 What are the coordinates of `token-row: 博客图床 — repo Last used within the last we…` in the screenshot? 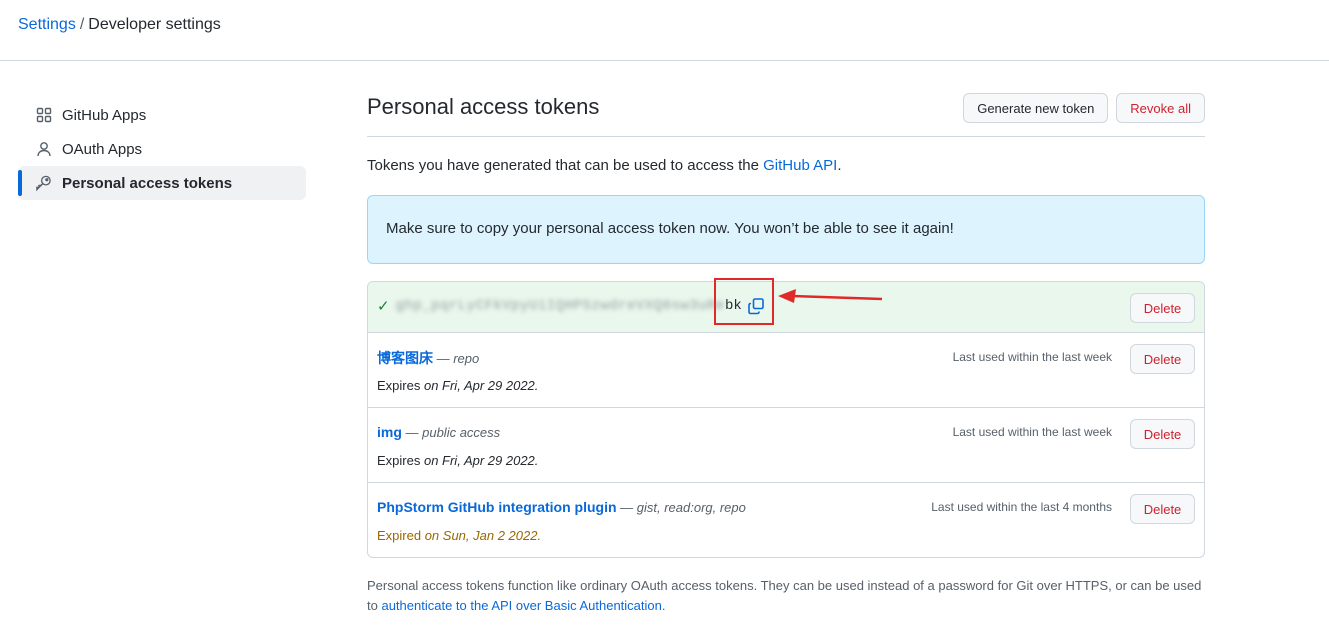 It's located at (786, 369).